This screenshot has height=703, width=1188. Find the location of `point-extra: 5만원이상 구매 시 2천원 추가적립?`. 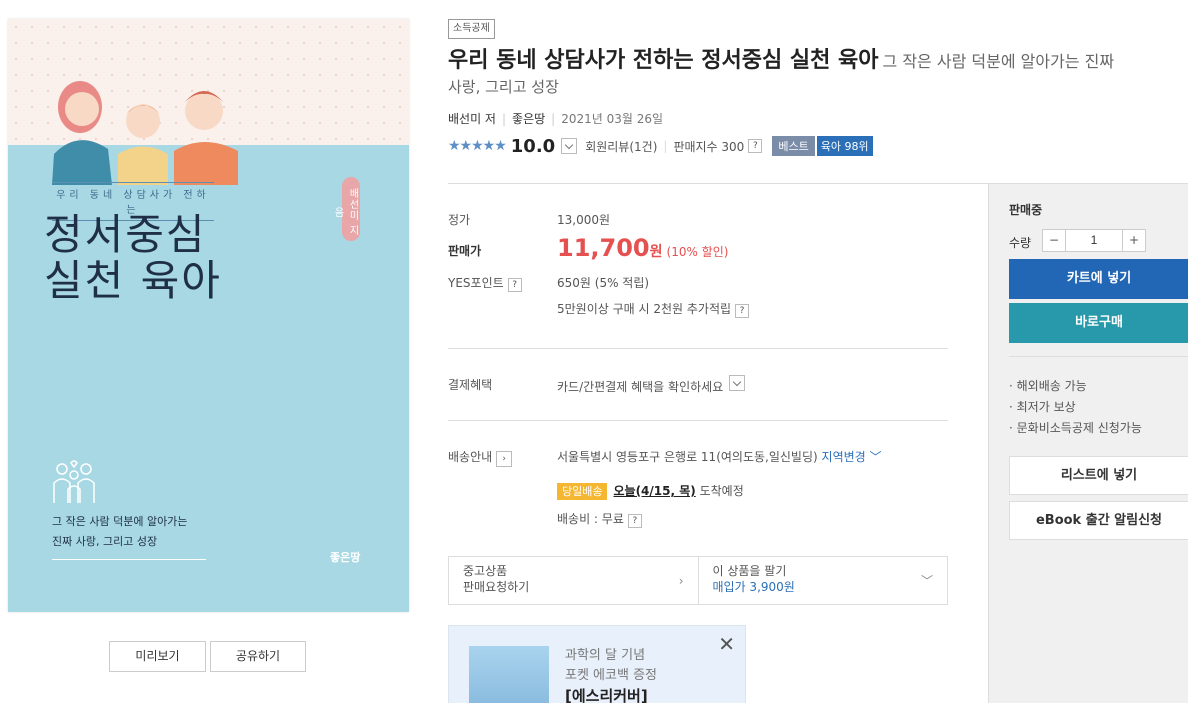

point-extra: 5만원이상 구매 시 2천원 추가적립? is located at coordinates (653, 309).